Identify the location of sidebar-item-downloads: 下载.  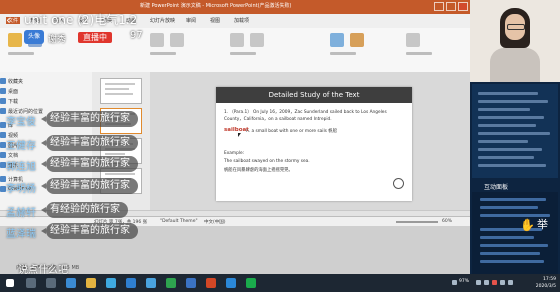
(9, 101).